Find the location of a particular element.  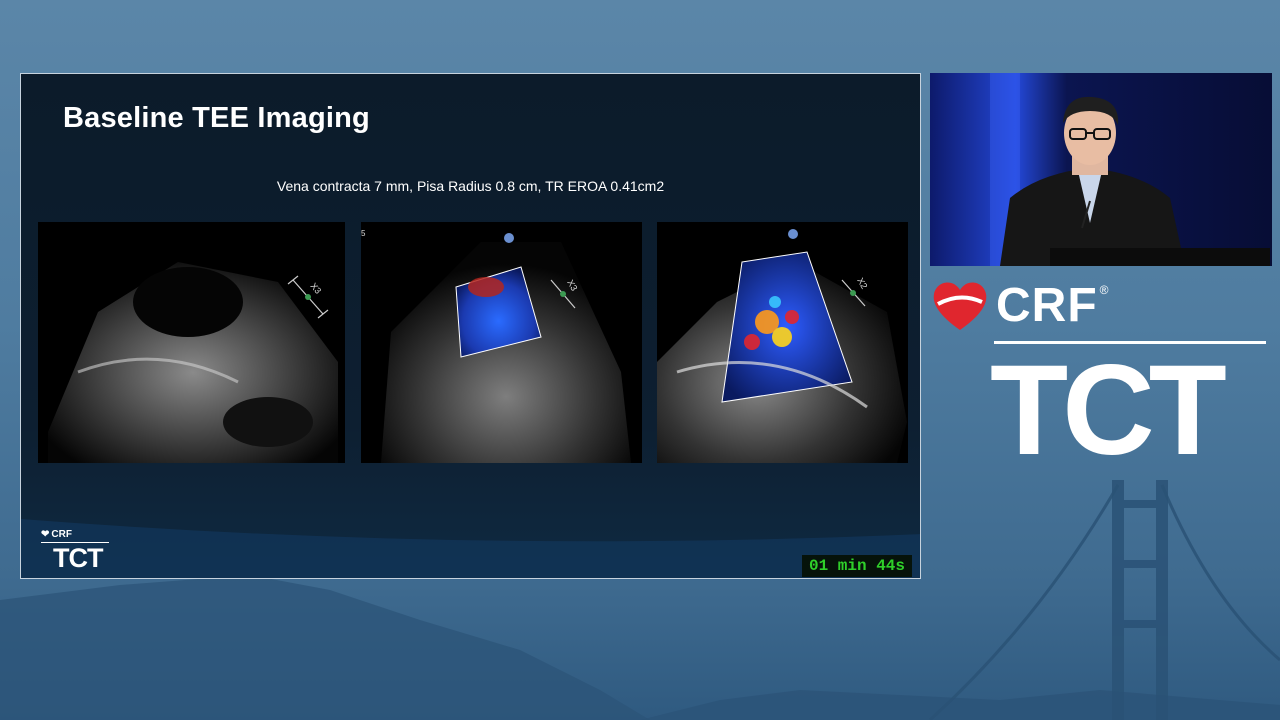

echo-corner-label: 5 is located at coordinates (363, 233).